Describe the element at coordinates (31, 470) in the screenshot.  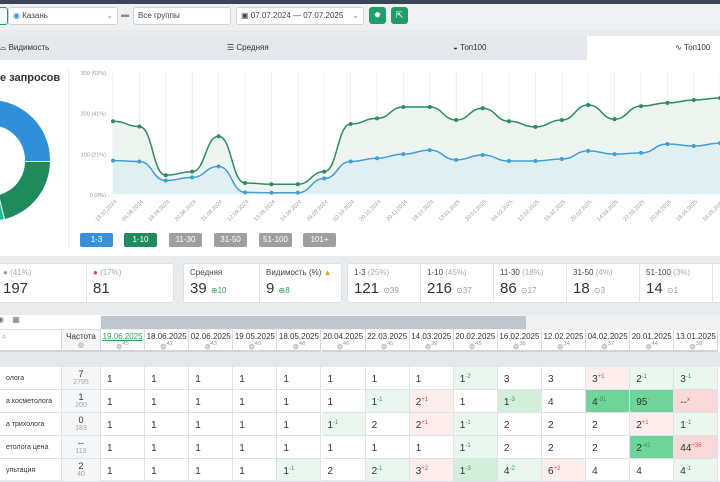
I see `keyword-cell: ультация` at that location.